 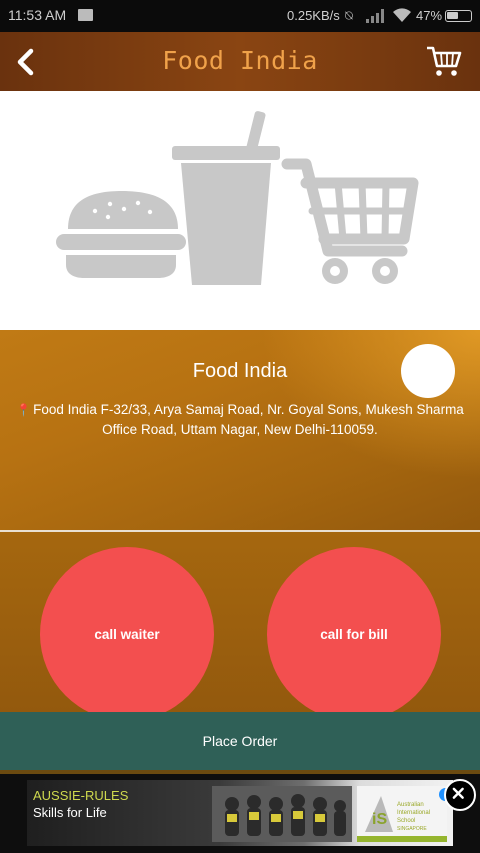 I want to click on app-toolbar: Food India, so click(x=240, y=61).